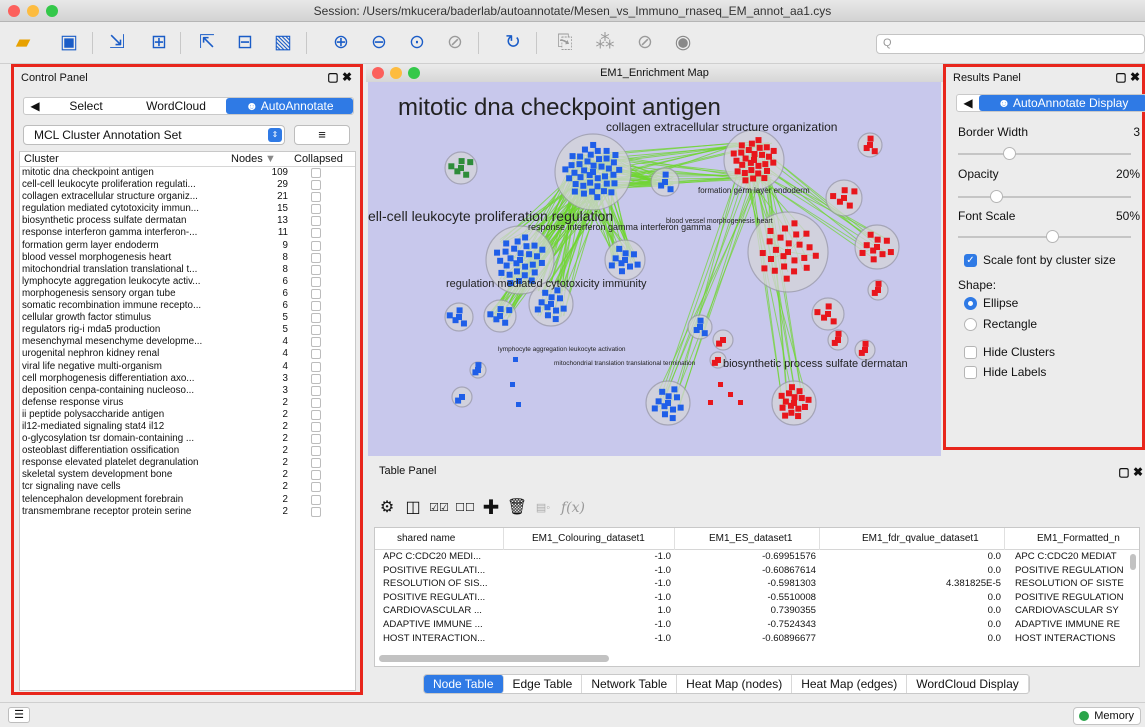  What do you see at coordinates (187, 500) in the screenshot?
I see `cluster-row: telencephalon development forebrain 2` at bounding box center [187, 500].